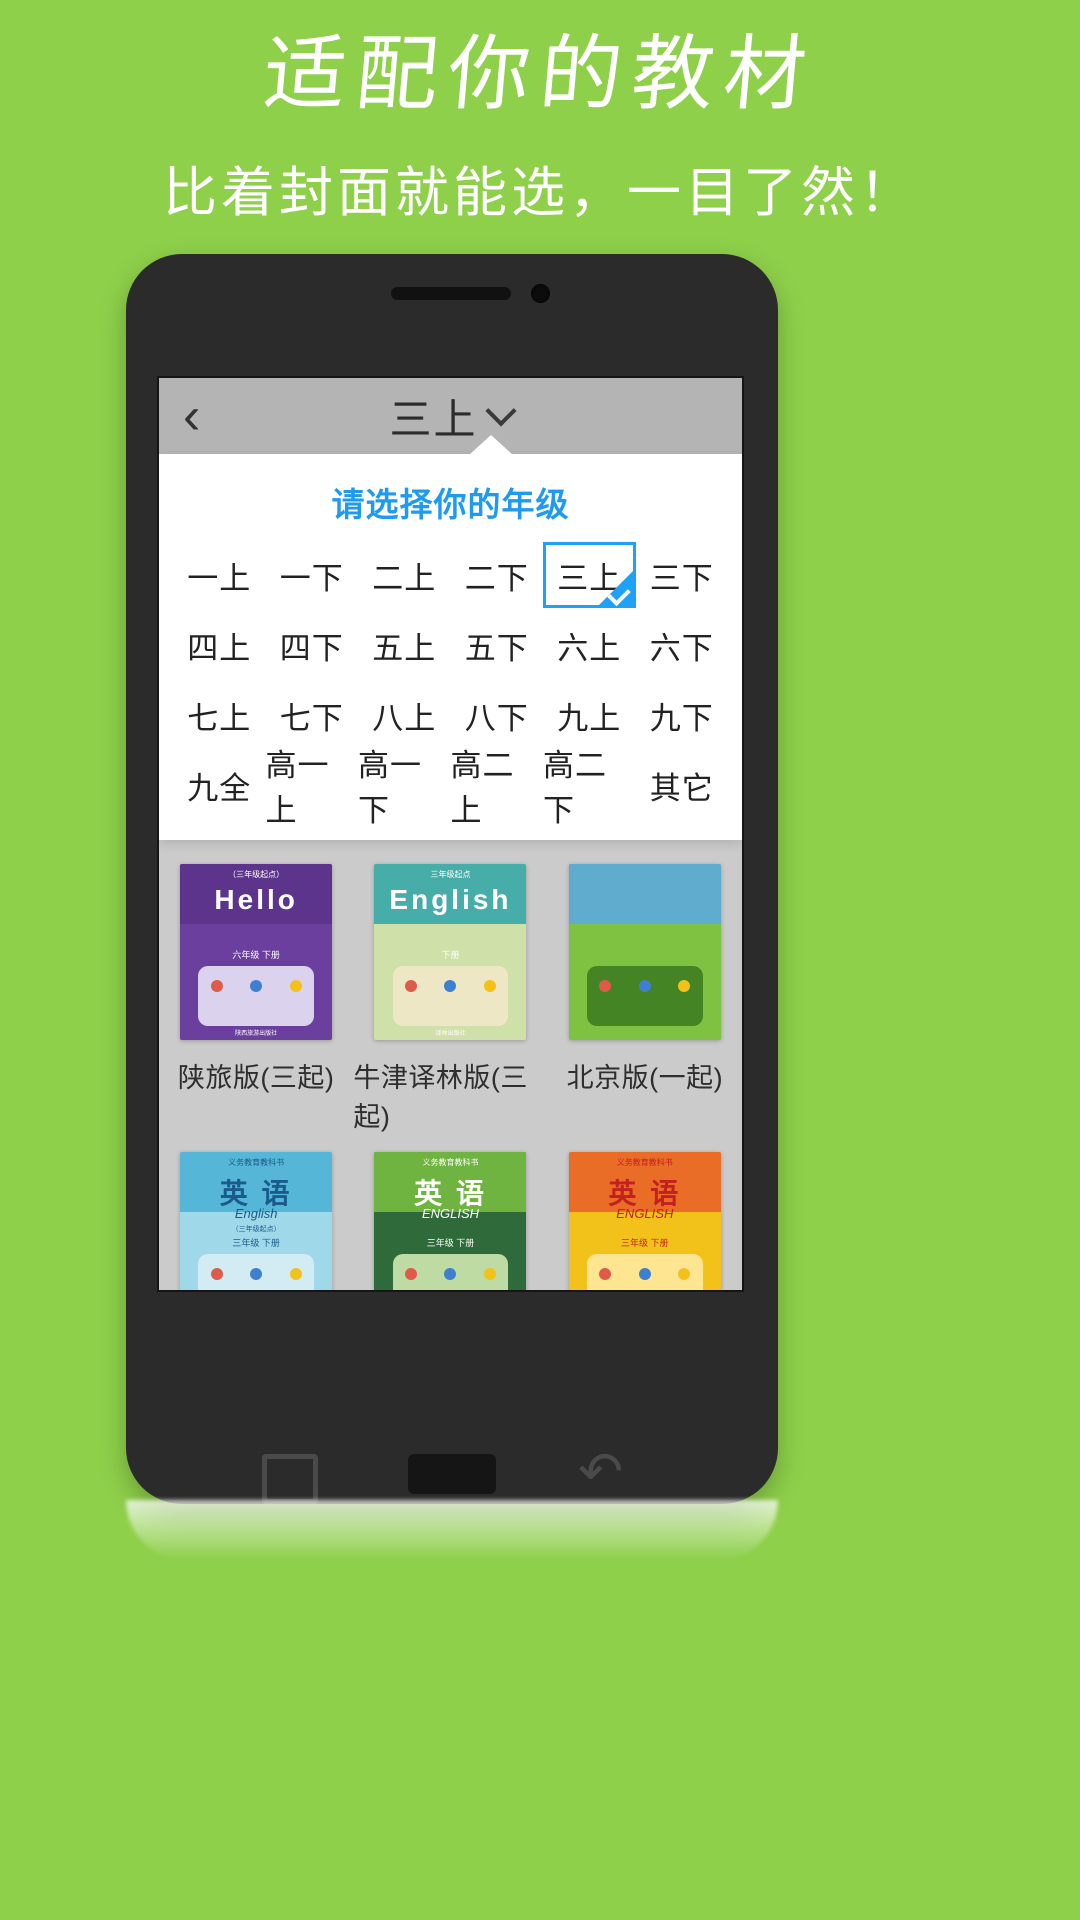 This screenshot has height=1920, width=1080. Describe the element at coordinates (589, 718) in the screenshot. I see `grade-label: 九上` at that location.